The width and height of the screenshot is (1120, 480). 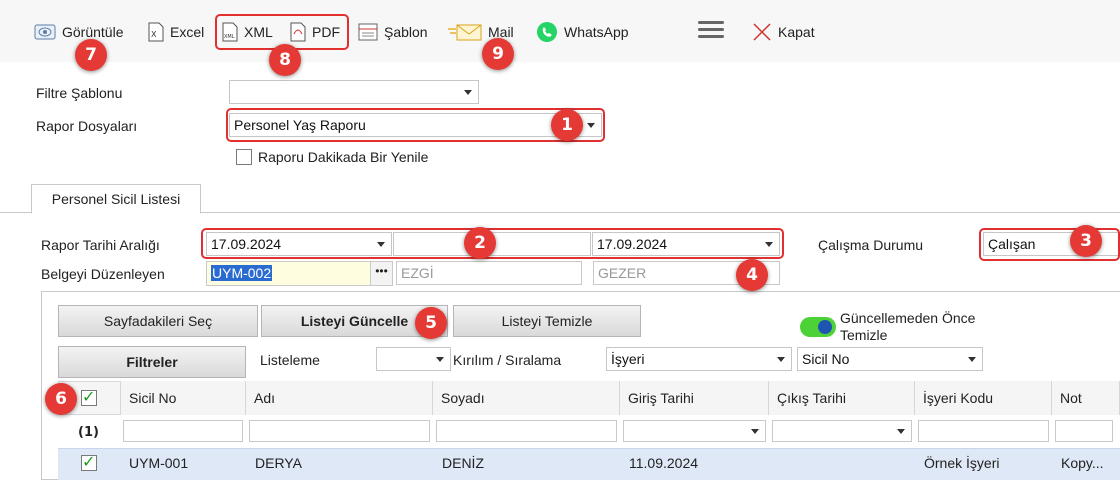 I want to click on work-status-label: Çalışma Durumu, so click(x=871, y=245).